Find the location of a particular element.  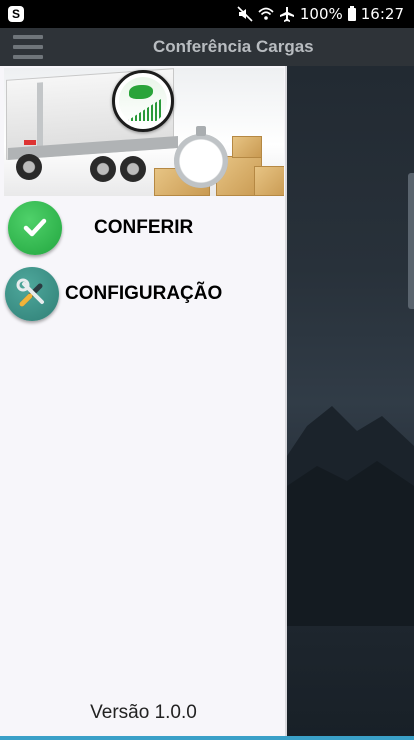

battery-icon is located at coordinates (351, 13).